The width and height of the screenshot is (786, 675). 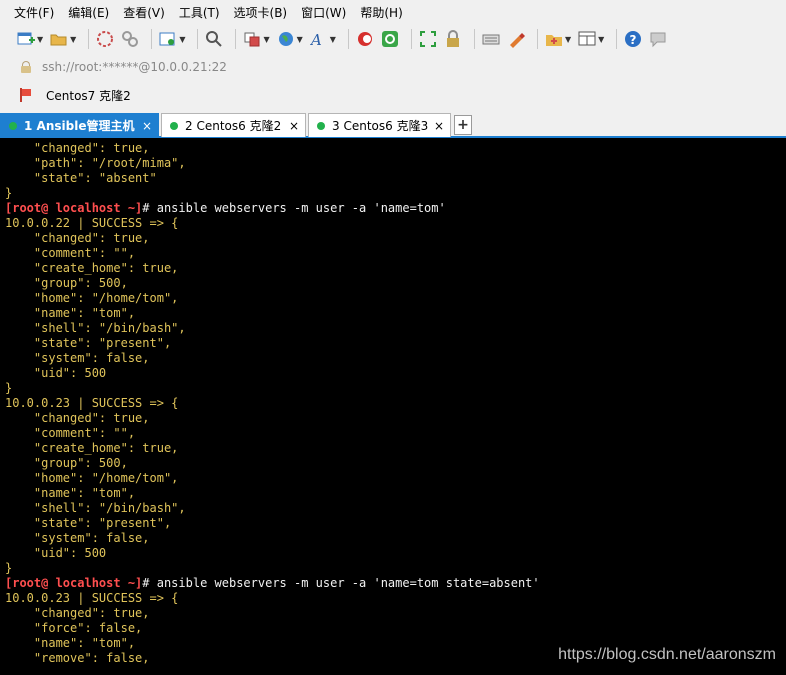 What do you see at coordinates (554, 39) in the screenshot?
I see `compose-icon` at bounding box center [554, 39].